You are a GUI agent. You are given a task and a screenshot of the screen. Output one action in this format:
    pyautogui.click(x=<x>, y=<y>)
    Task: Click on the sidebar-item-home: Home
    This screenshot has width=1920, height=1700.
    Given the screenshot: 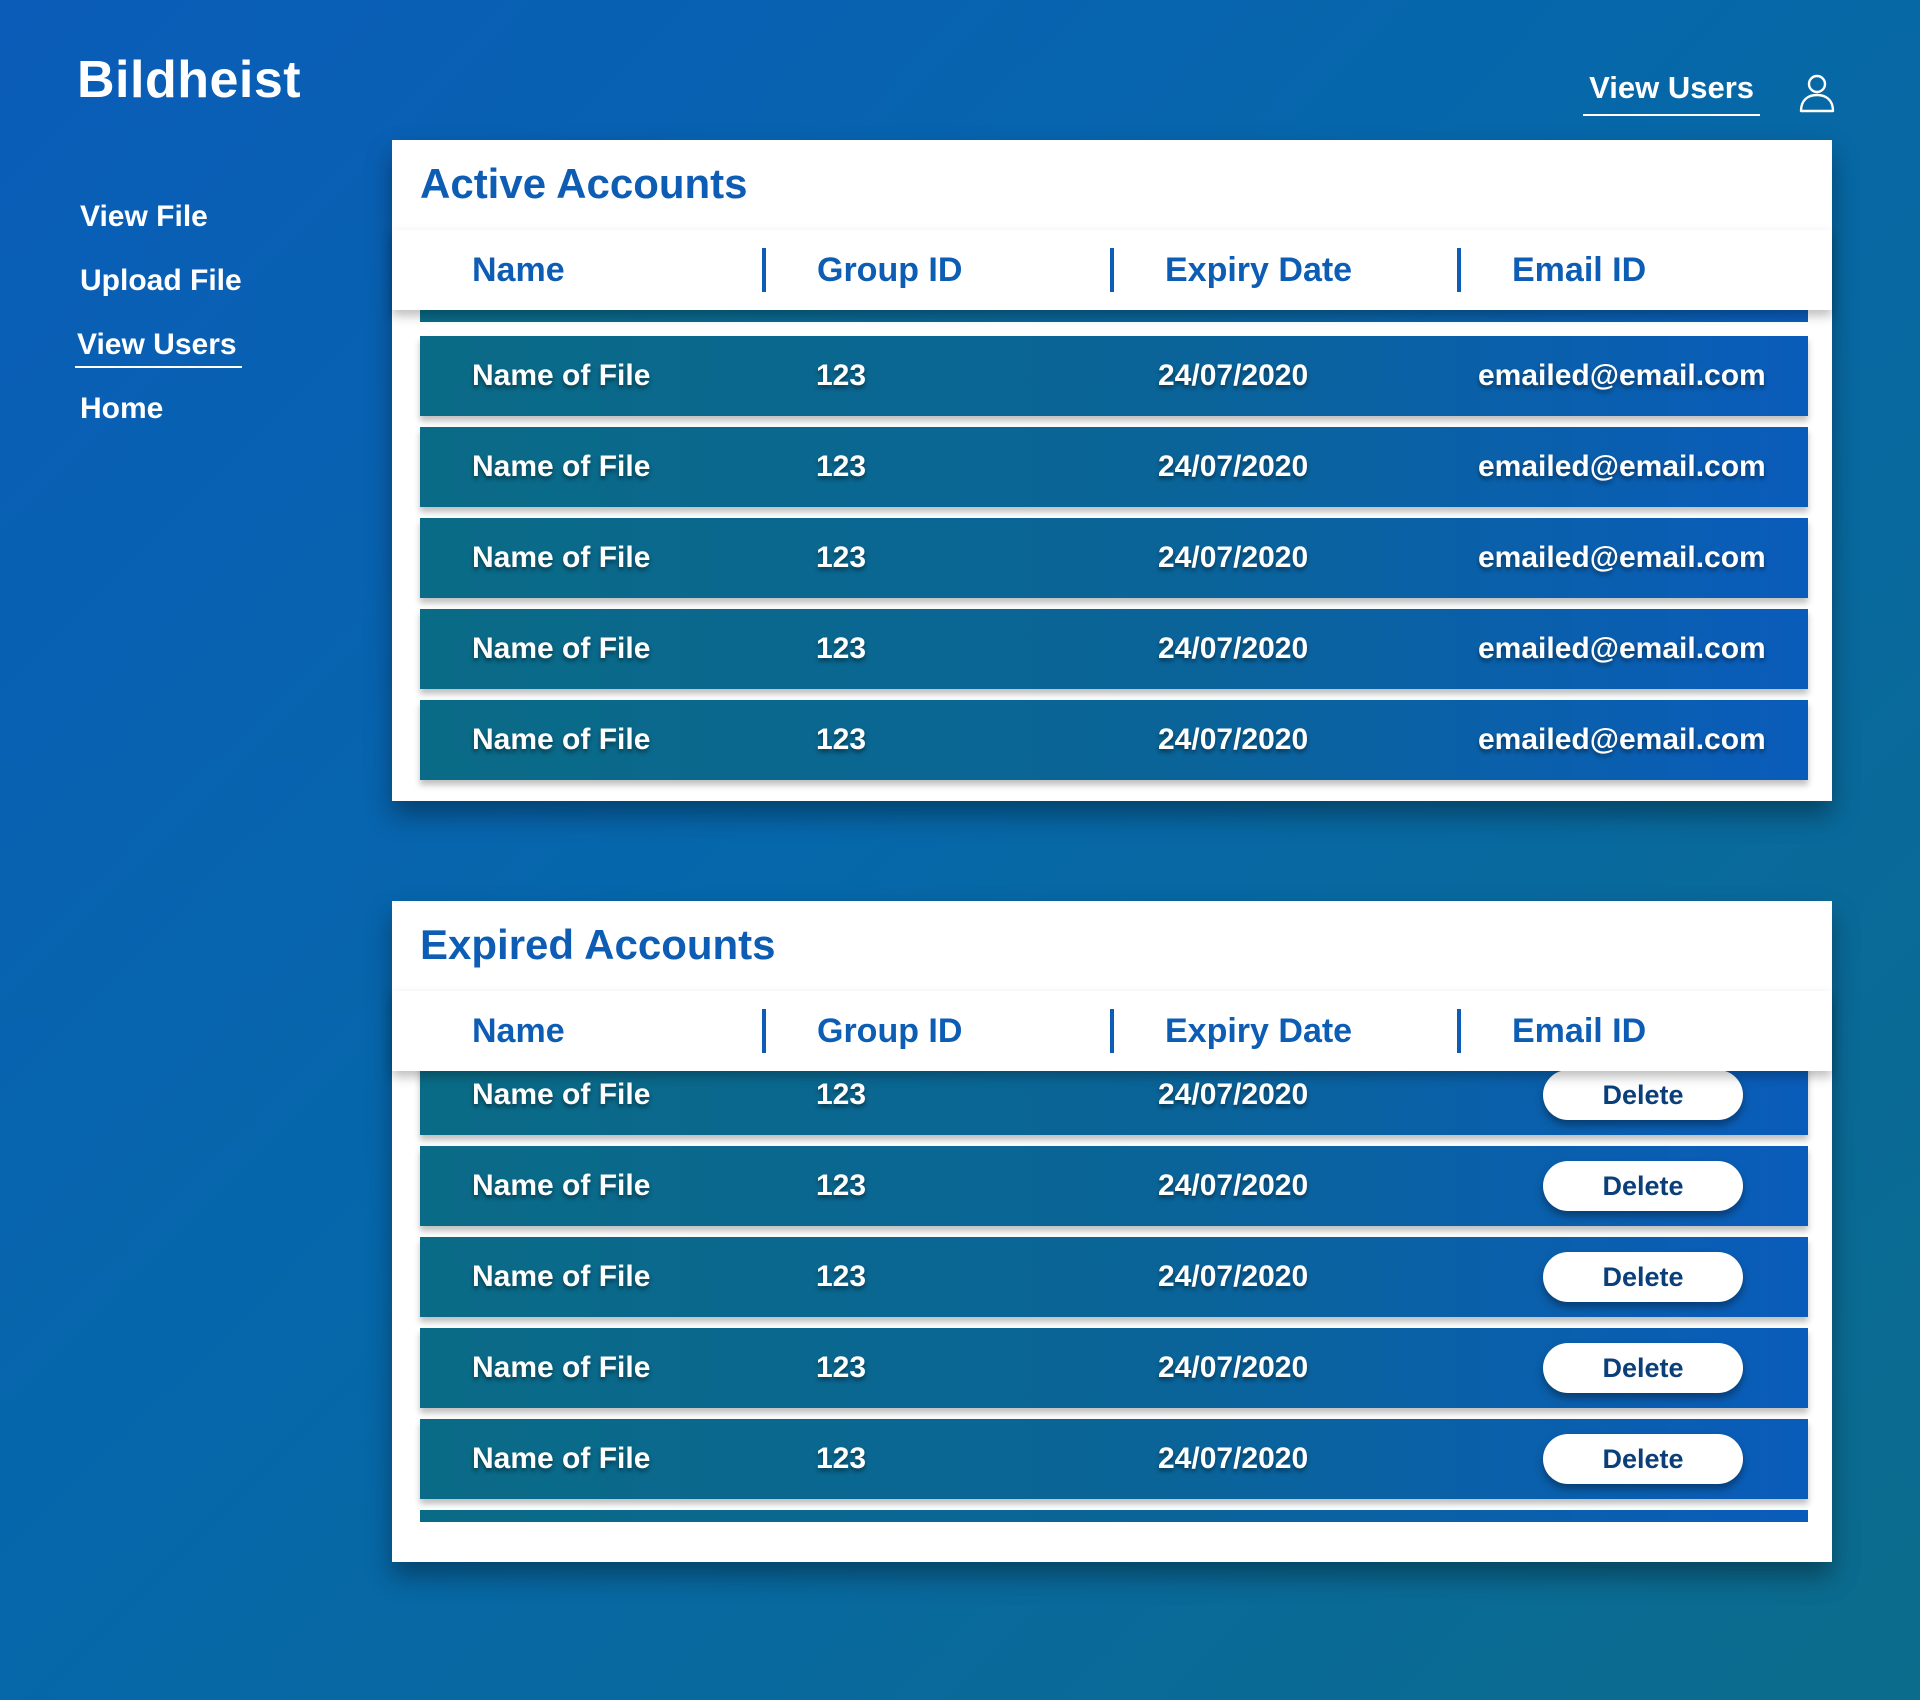 What is the action you would take?
    pyautogui.click(x=161, y=424)
    